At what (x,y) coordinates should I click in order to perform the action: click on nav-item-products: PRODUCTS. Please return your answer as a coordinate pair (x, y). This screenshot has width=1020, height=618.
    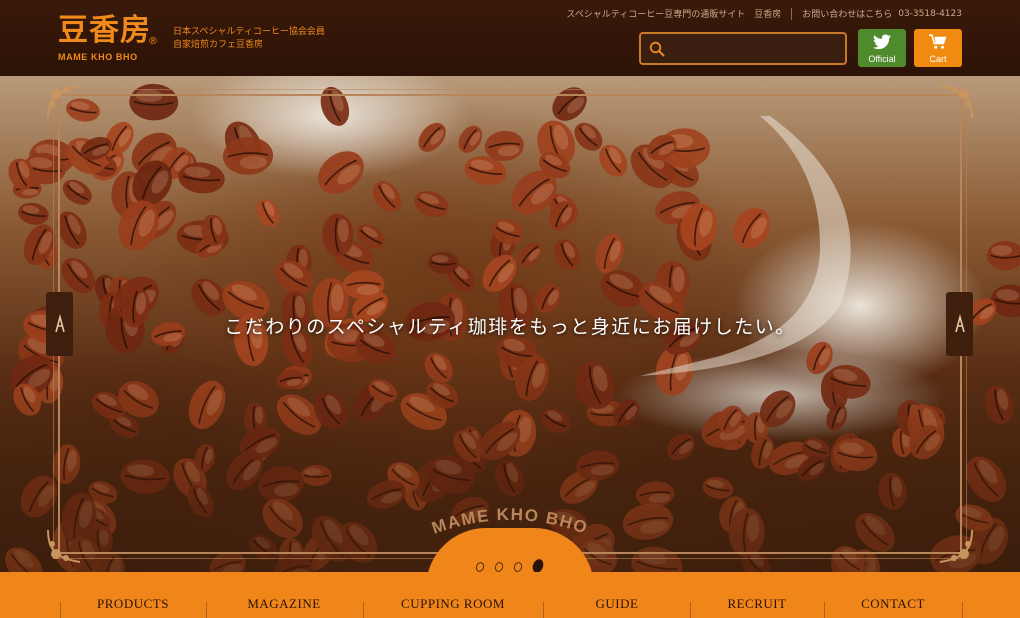
    Looking at the image, I should click on (133, 604).